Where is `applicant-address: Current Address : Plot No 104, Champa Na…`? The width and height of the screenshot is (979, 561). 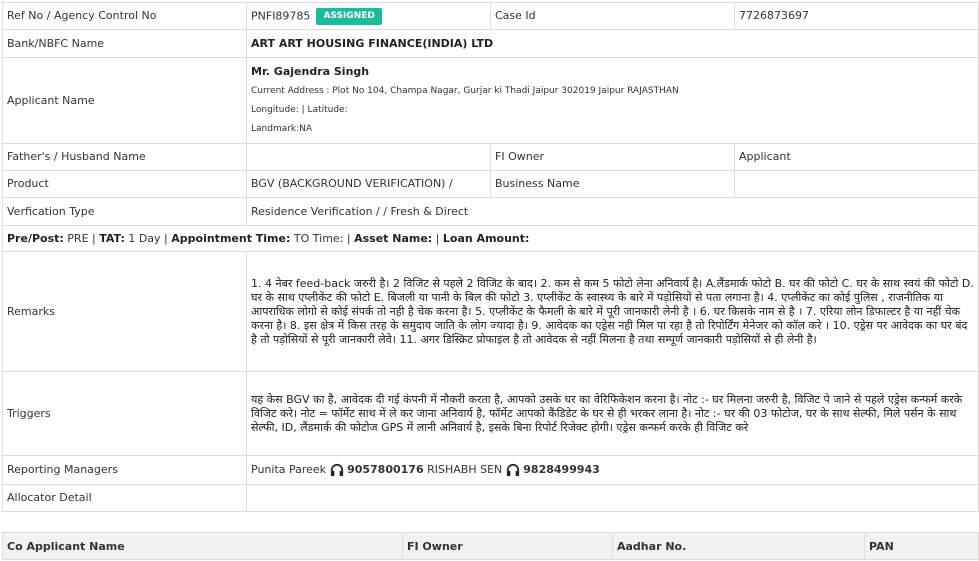 applicant-address: Current Address : Plot No 104, Champa Na… is located at coordinates (465, 91).